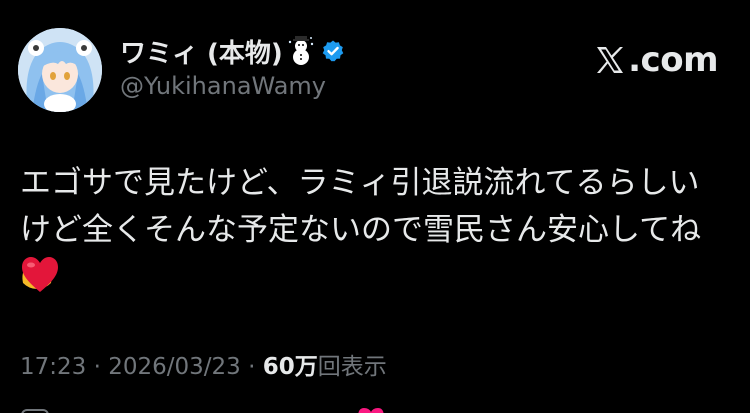  I want to click on source-label: .com, so click(656, 60).